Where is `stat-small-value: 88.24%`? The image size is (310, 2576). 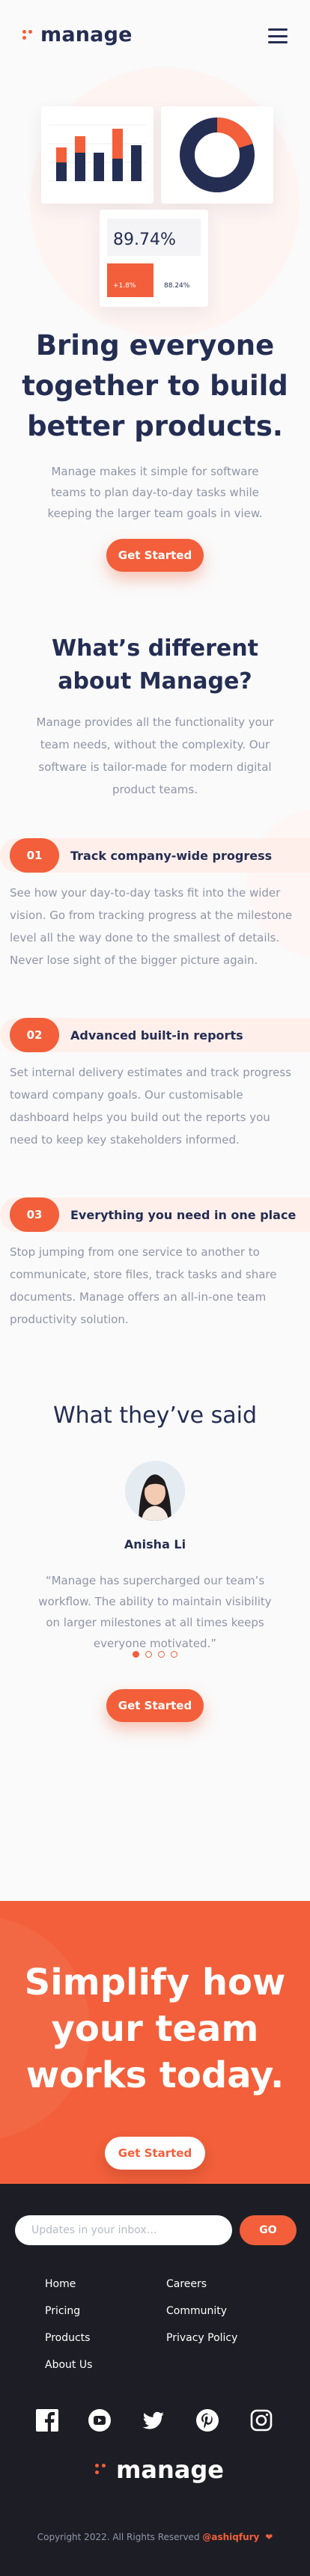 stat-small-value: 88.24% is located at coordinates (177, 286).